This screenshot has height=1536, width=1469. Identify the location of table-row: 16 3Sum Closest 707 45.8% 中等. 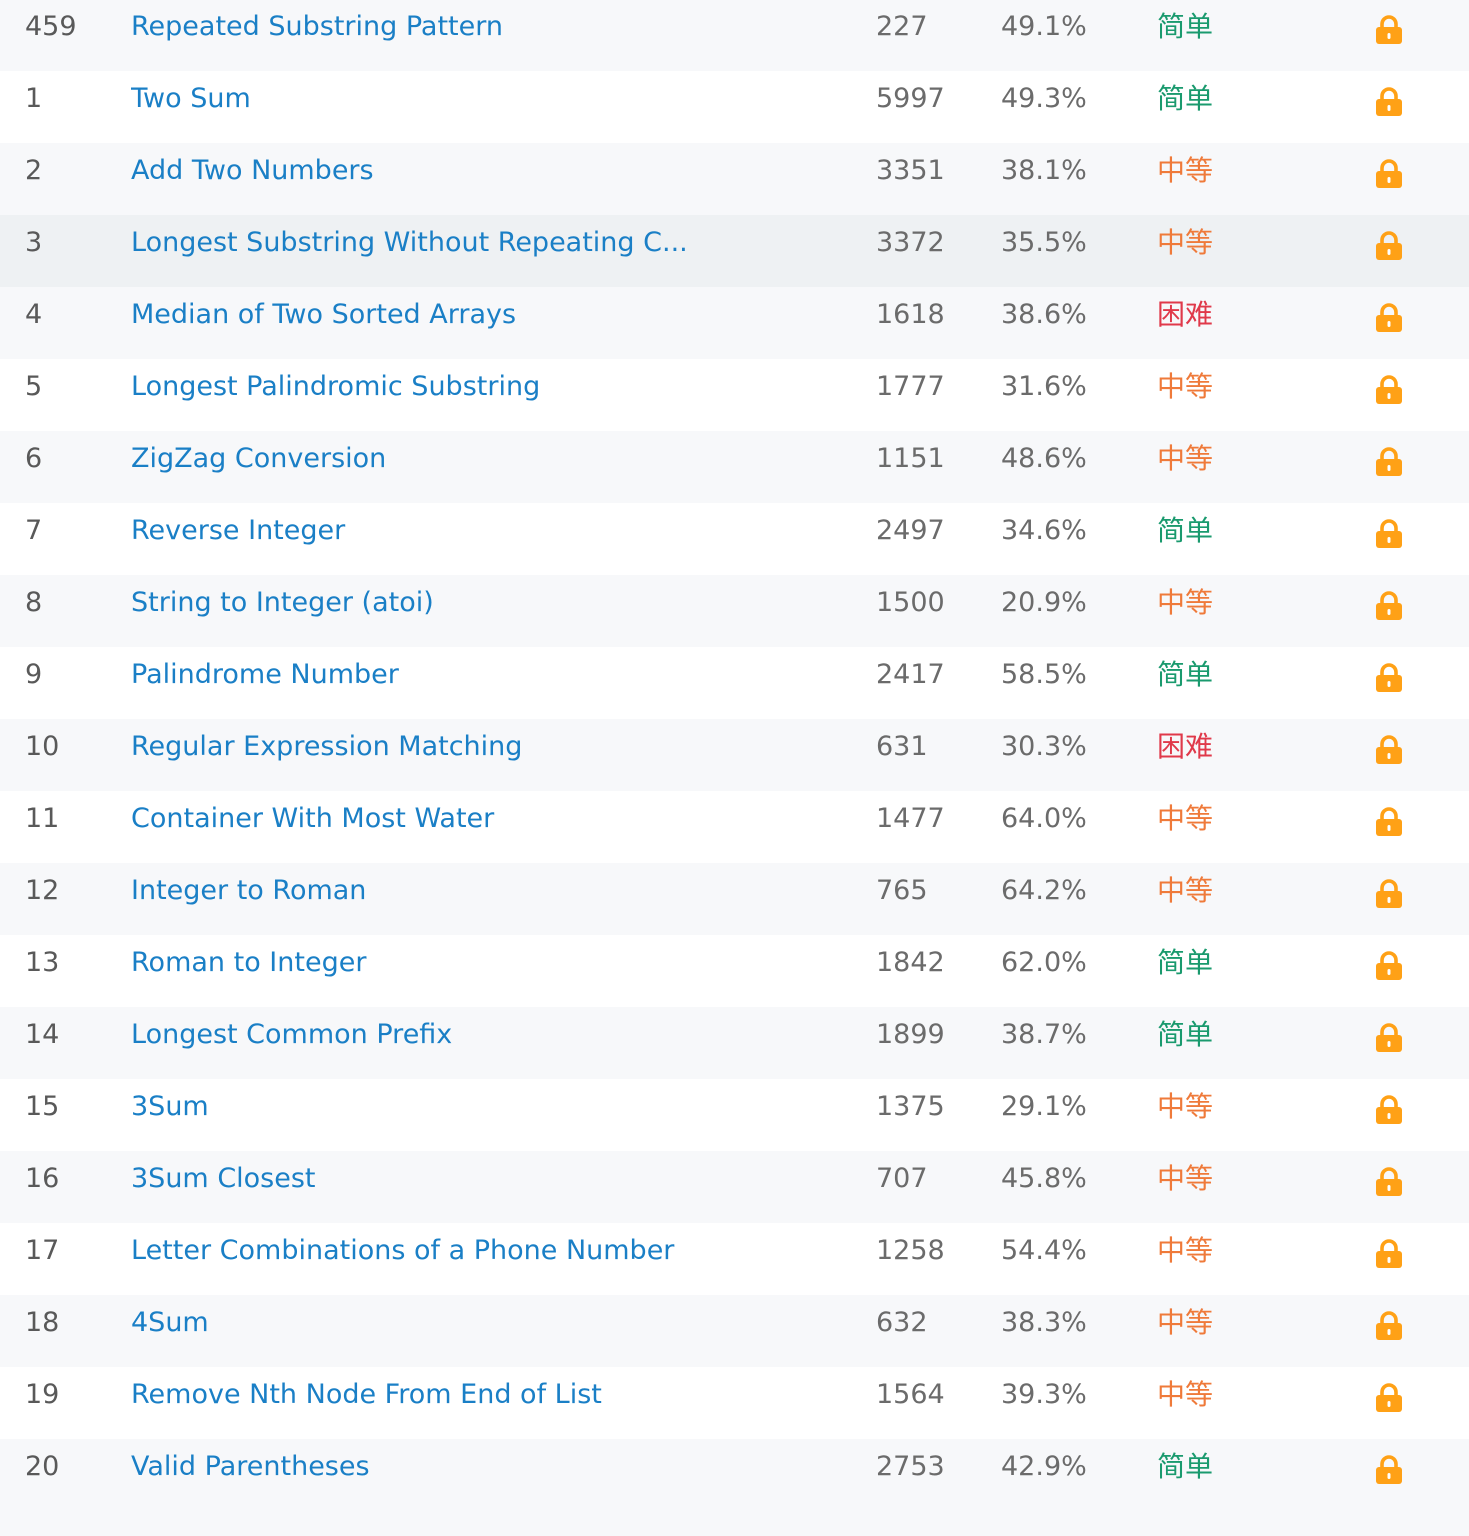
(734, 1187).